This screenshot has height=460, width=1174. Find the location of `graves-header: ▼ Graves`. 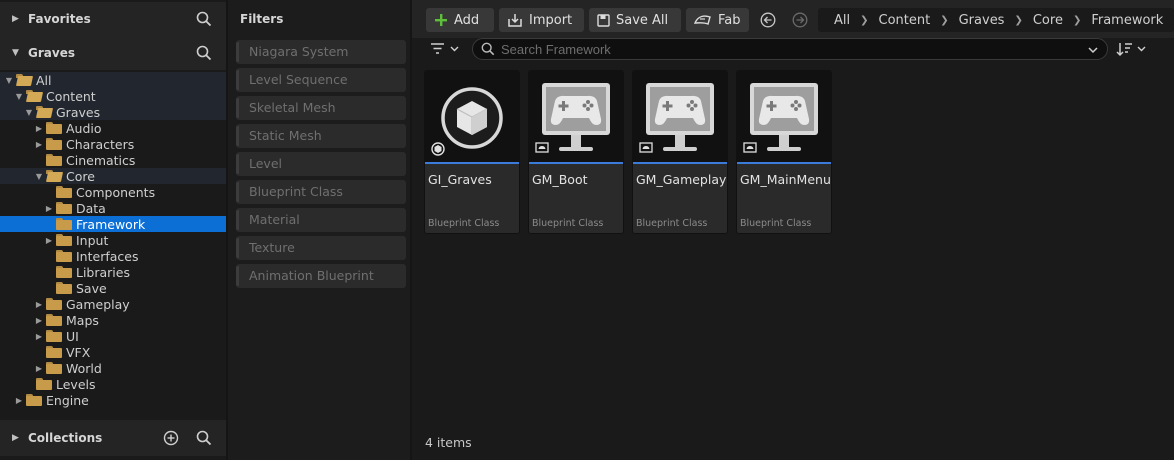

graves-header: ▼ Graves is located at coordinates (113, 53).